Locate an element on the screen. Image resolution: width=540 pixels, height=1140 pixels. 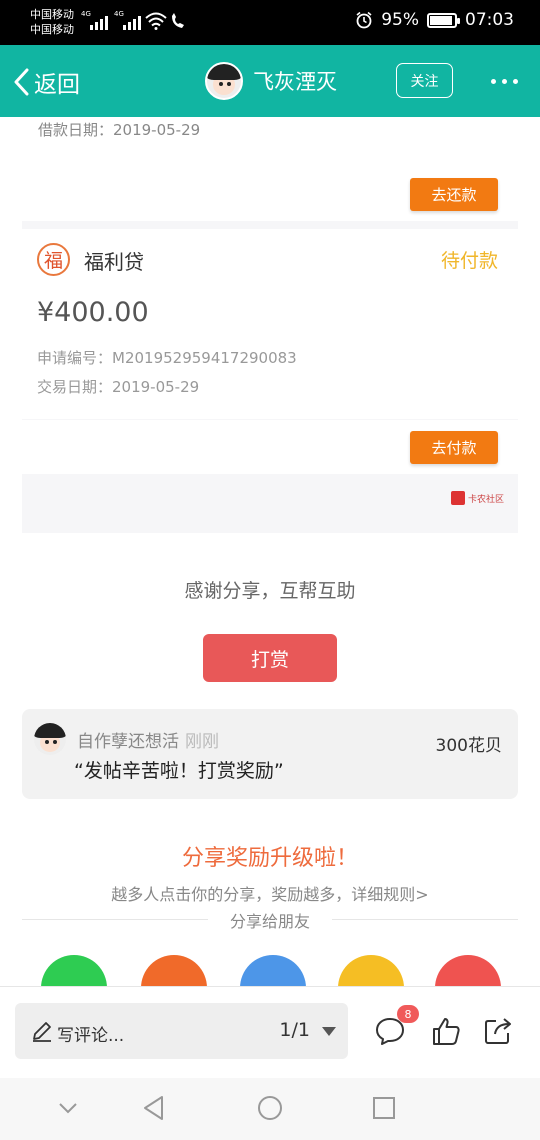
share-icon is located at coordinates (498, 1031).